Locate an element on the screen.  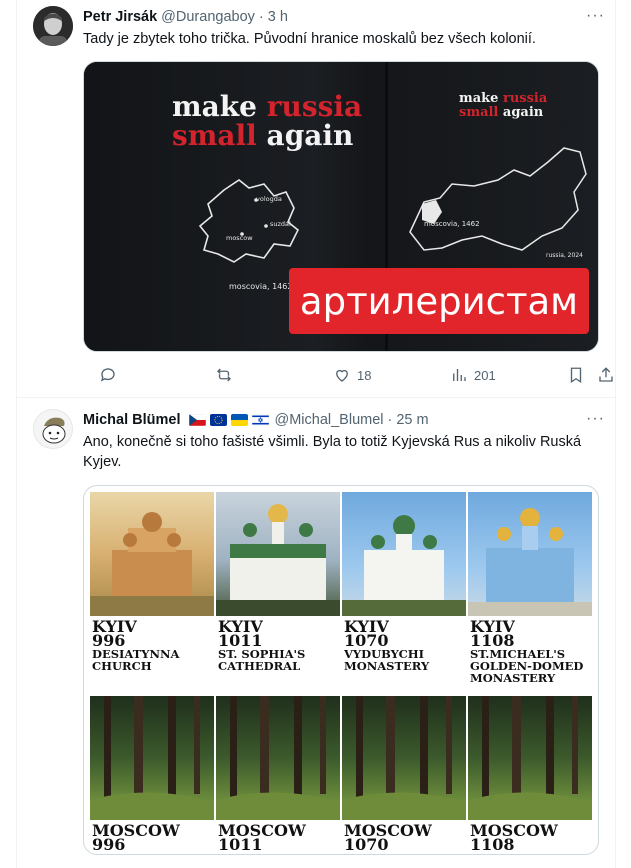
monastery-photo is located at coordinates (404, 554).